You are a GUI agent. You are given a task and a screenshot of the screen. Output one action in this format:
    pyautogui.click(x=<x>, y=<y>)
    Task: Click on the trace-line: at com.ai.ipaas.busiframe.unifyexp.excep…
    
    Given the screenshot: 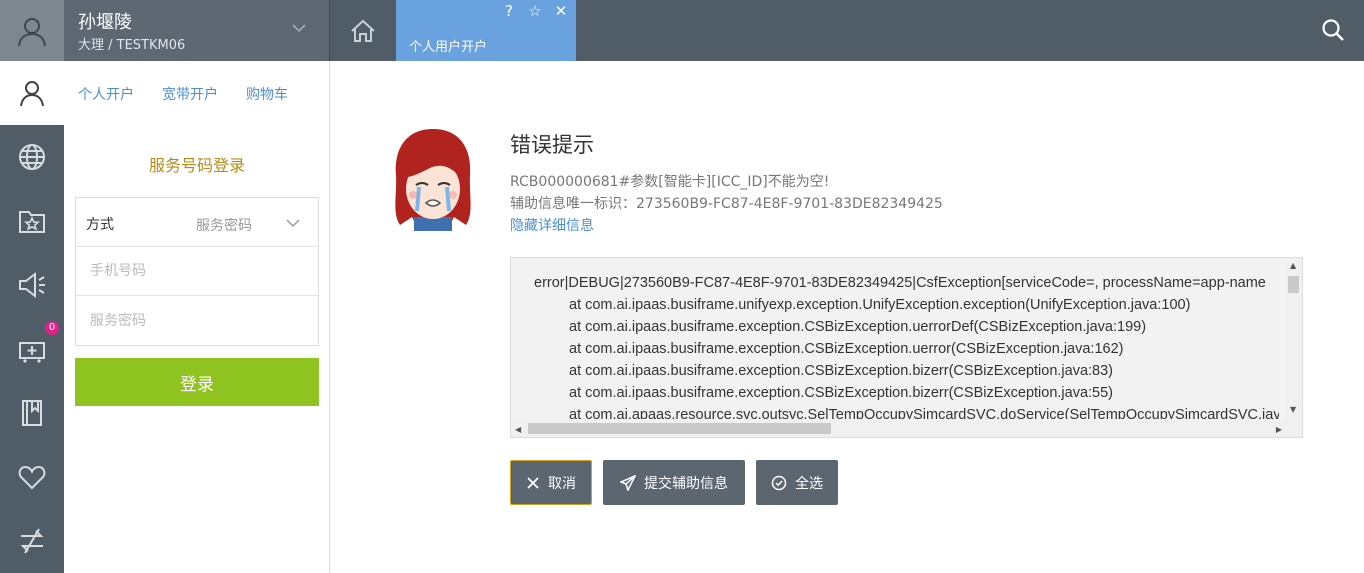 What is the action you would take?
    pyautogui.click(x=880, y=305)
    